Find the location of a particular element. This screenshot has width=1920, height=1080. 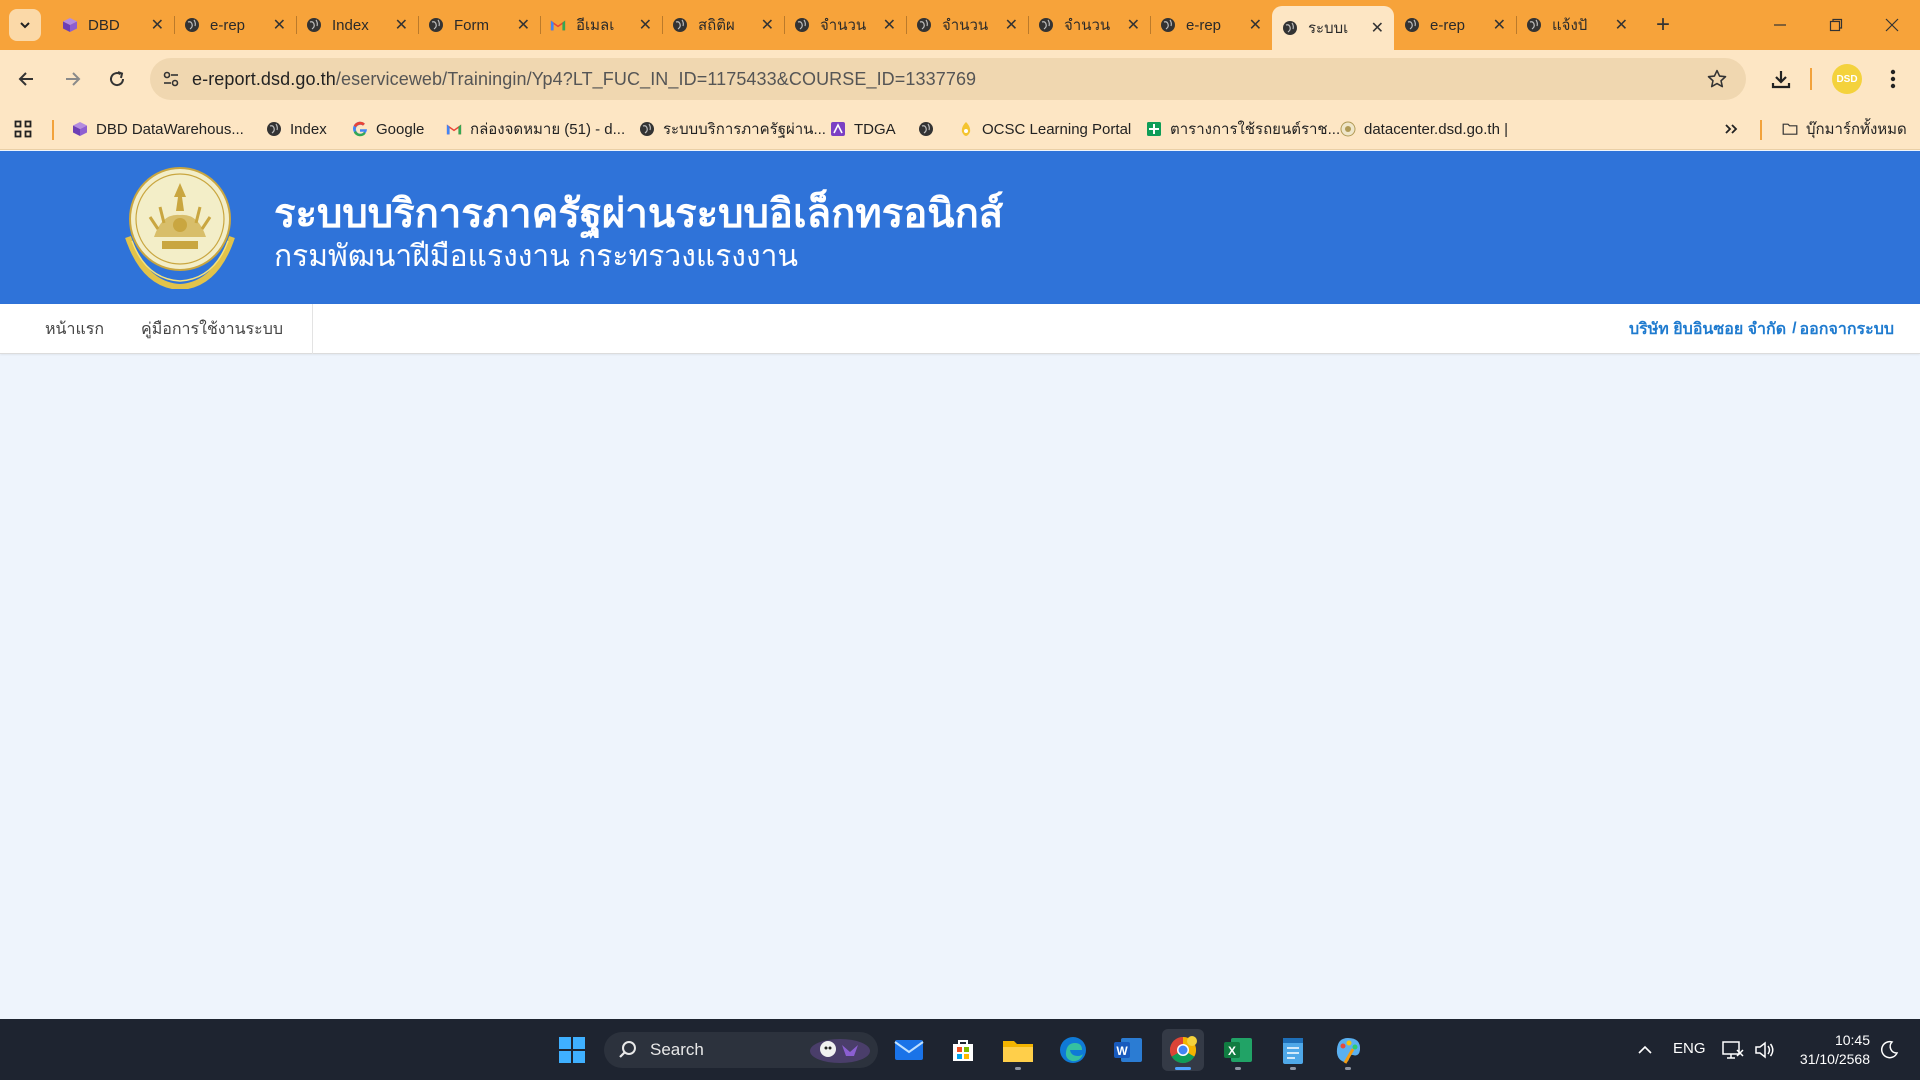

moon-icon is located at coordinates (1890, 1049).